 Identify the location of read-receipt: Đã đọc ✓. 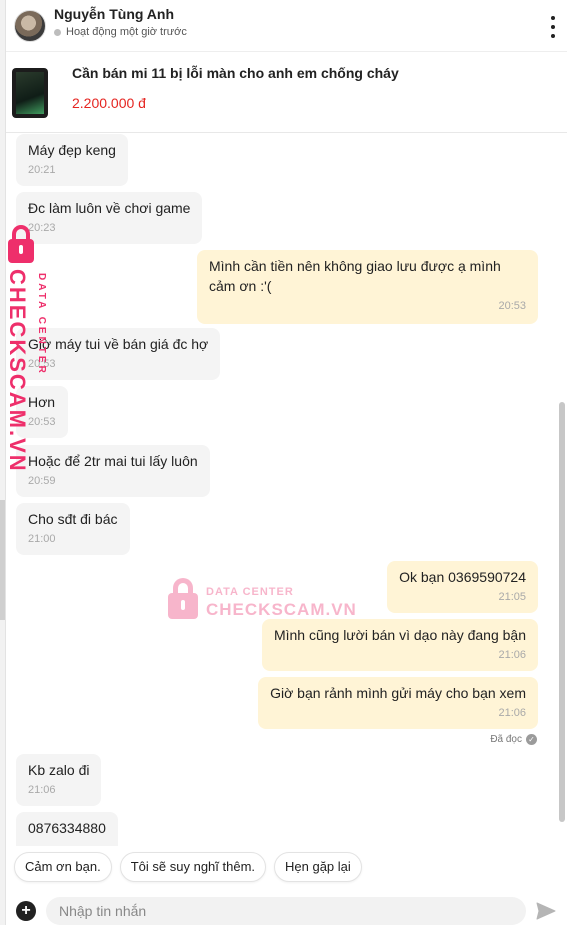
(513, 739).